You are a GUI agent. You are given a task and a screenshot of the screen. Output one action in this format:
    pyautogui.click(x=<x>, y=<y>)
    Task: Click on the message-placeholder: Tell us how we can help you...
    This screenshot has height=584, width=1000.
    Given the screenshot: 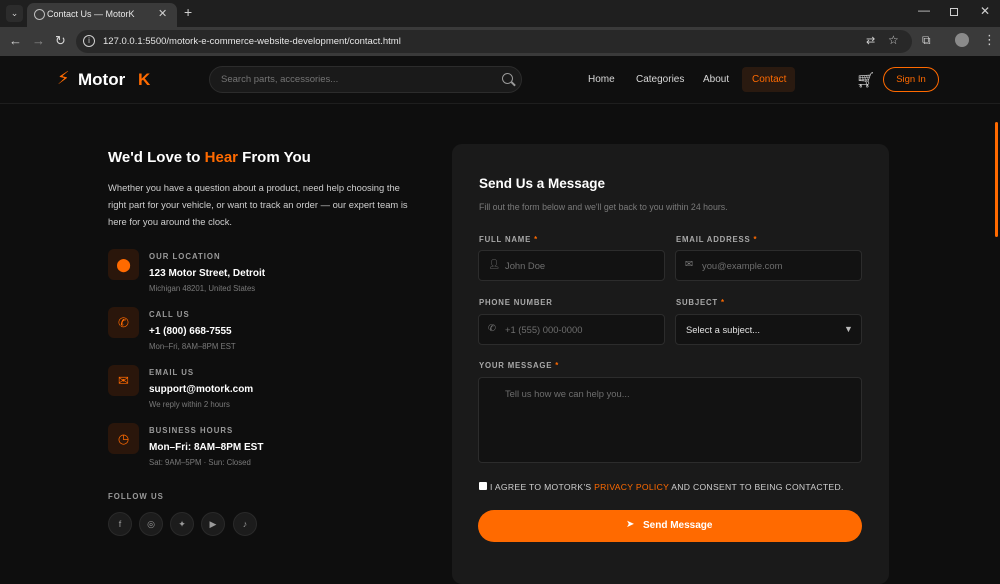 What is the action you would take?
    pyautogui.click(x=567, y=393)
    